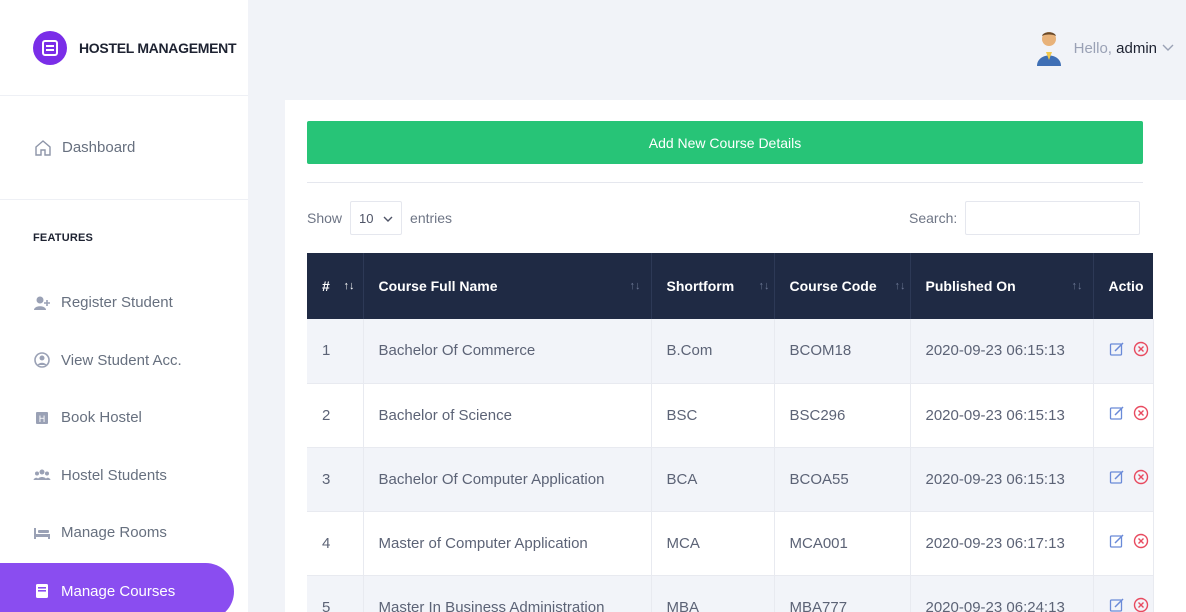 This screenshot has width=1186, height=612. What do you see at coordinates (335, 351) in the screenshot?
I see `cell-number: 1` at bounding box center [335, 351].